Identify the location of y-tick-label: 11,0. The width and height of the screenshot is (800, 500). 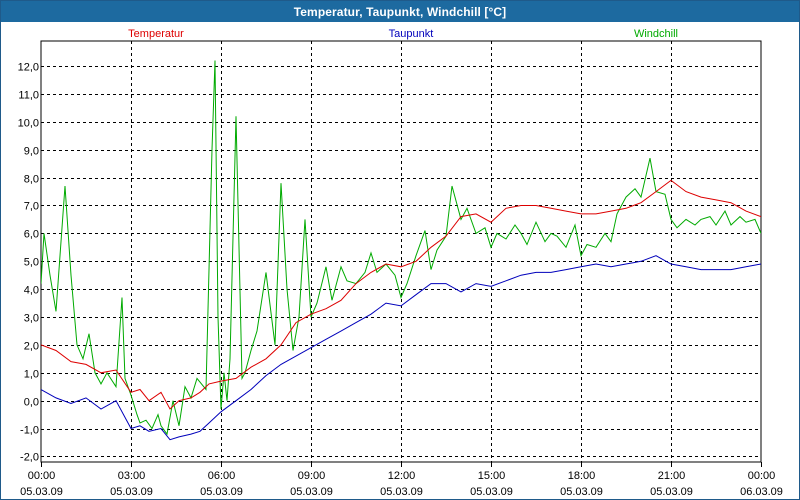
(28, 96).